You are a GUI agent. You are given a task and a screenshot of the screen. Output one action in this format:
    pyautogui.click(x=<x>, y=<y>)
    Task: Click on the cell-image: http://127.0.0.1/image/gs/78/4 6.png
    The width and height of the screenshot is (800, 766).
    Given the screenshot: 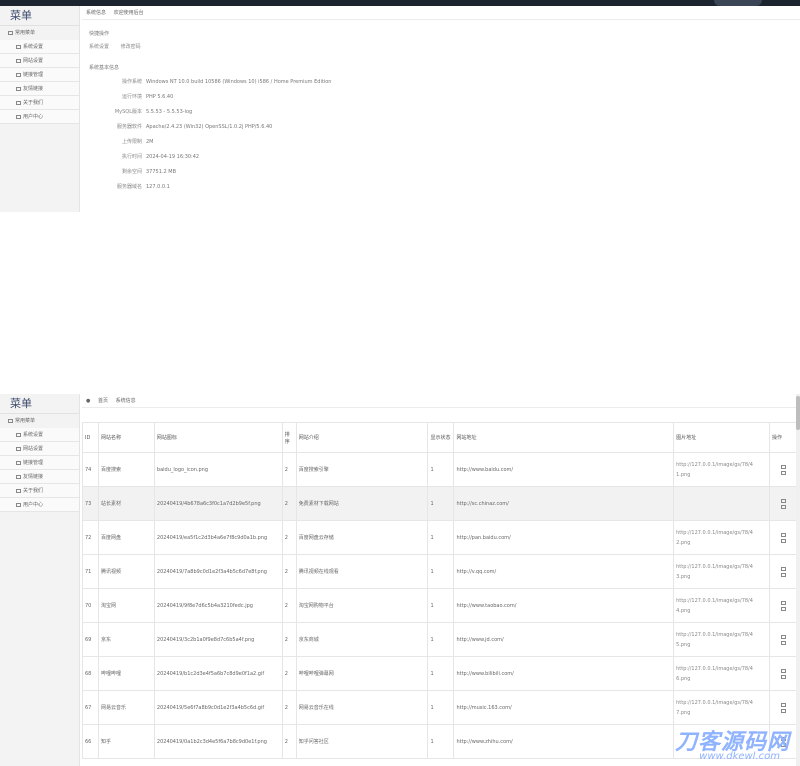 What is the action you would take?
    pyautogui.click(x=721, y=673)
    